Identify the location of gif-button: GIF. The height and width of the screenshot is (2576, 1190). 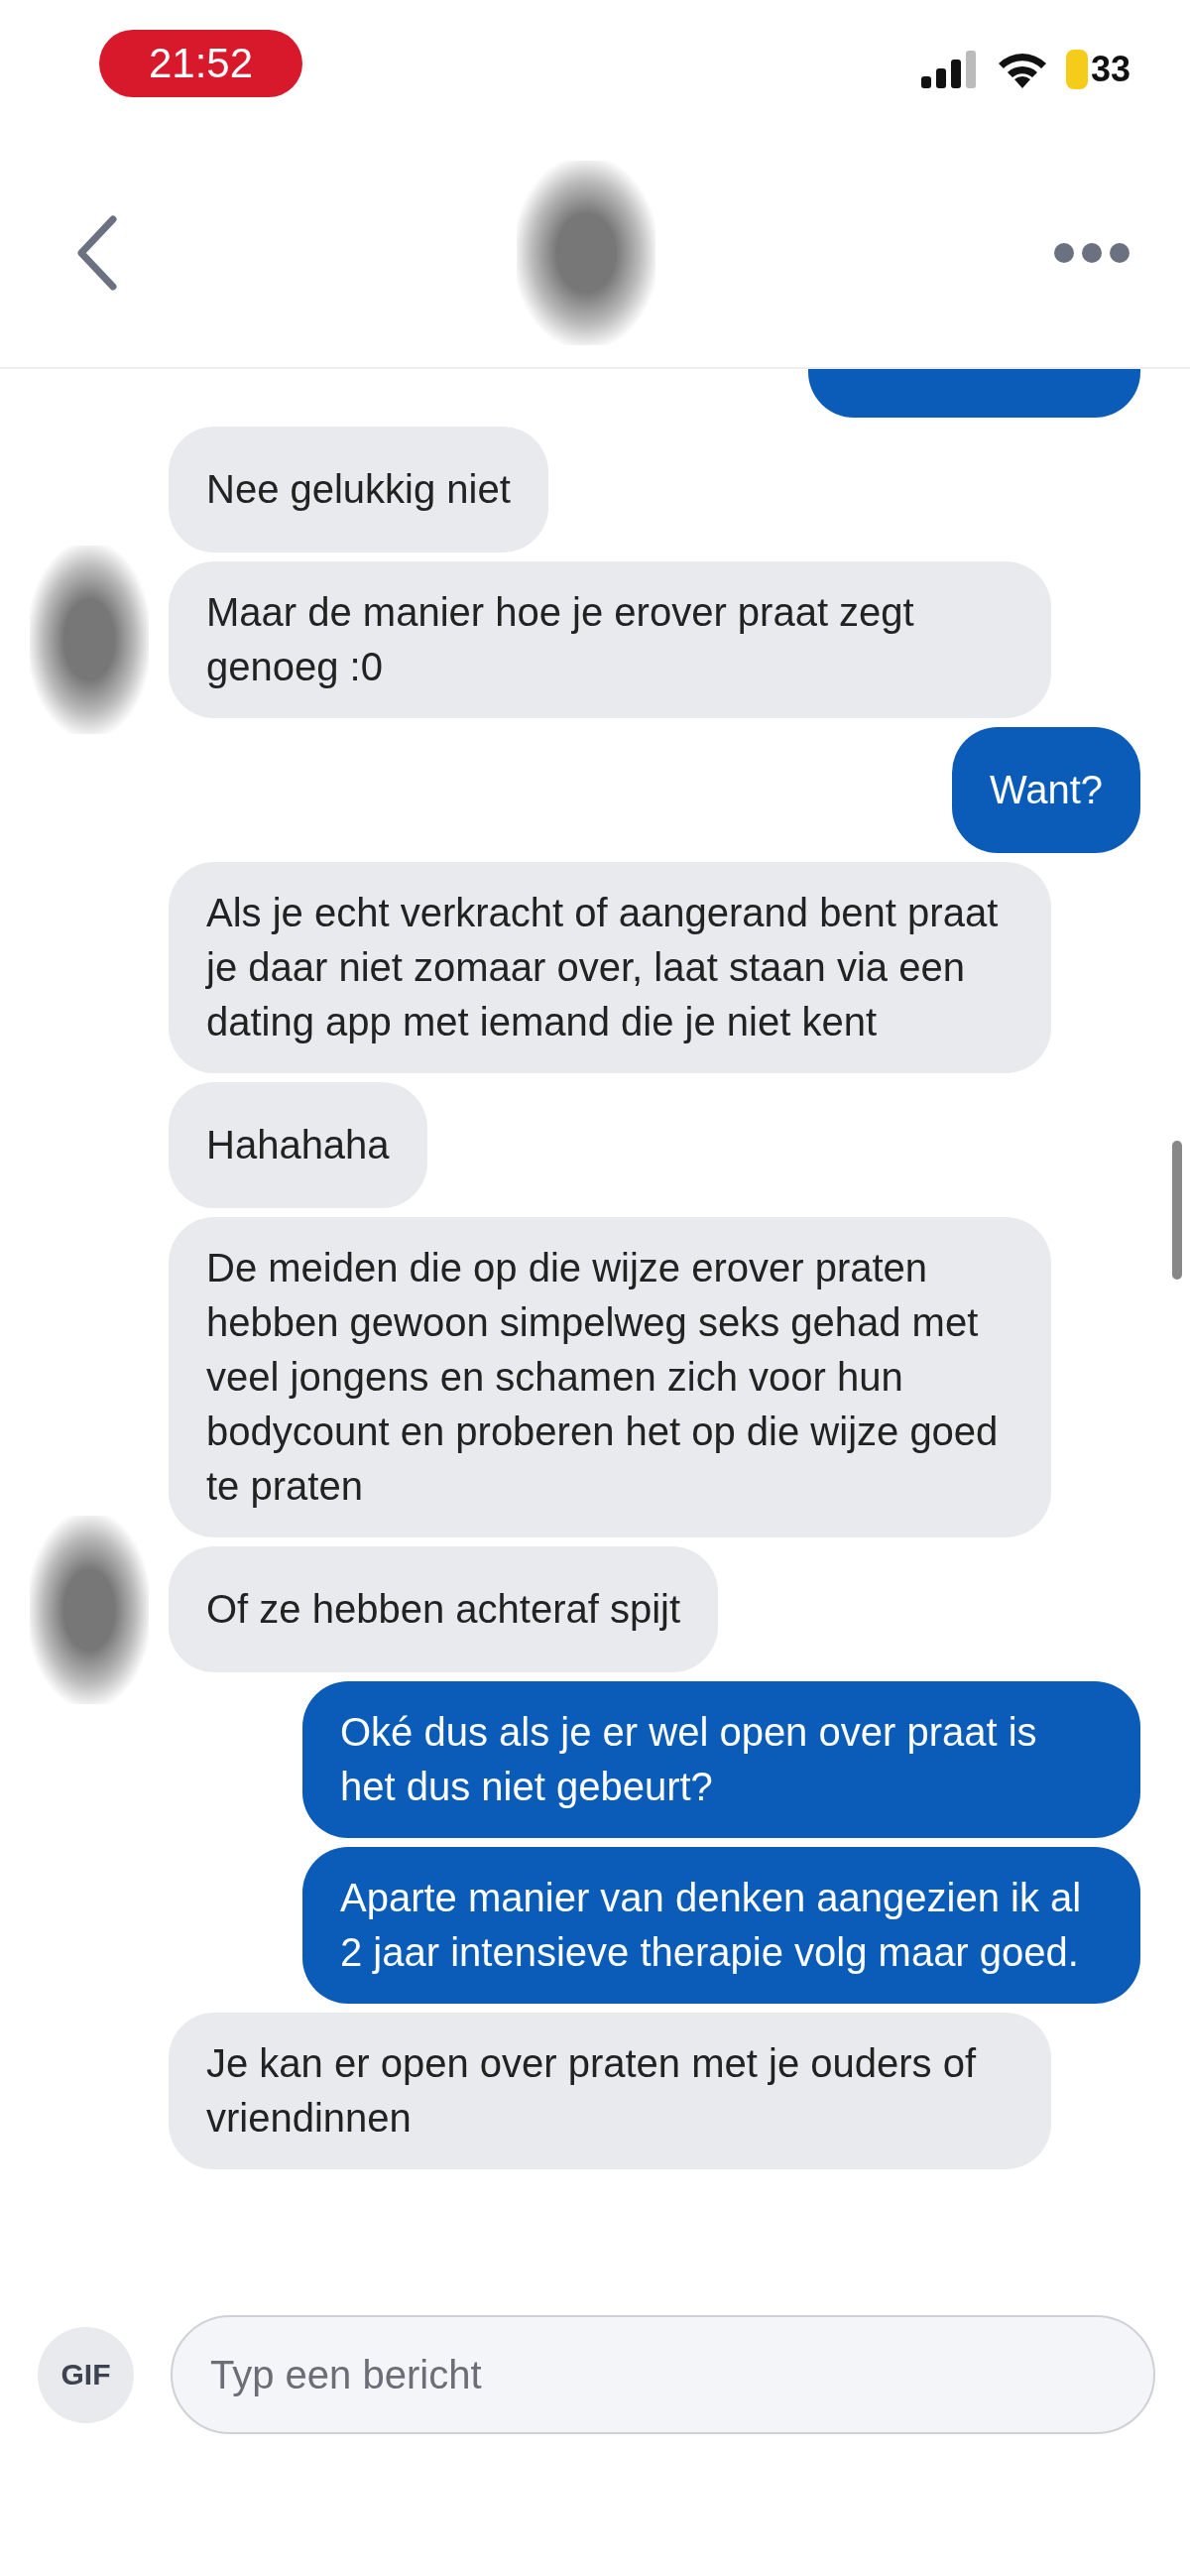
(86, 2374).